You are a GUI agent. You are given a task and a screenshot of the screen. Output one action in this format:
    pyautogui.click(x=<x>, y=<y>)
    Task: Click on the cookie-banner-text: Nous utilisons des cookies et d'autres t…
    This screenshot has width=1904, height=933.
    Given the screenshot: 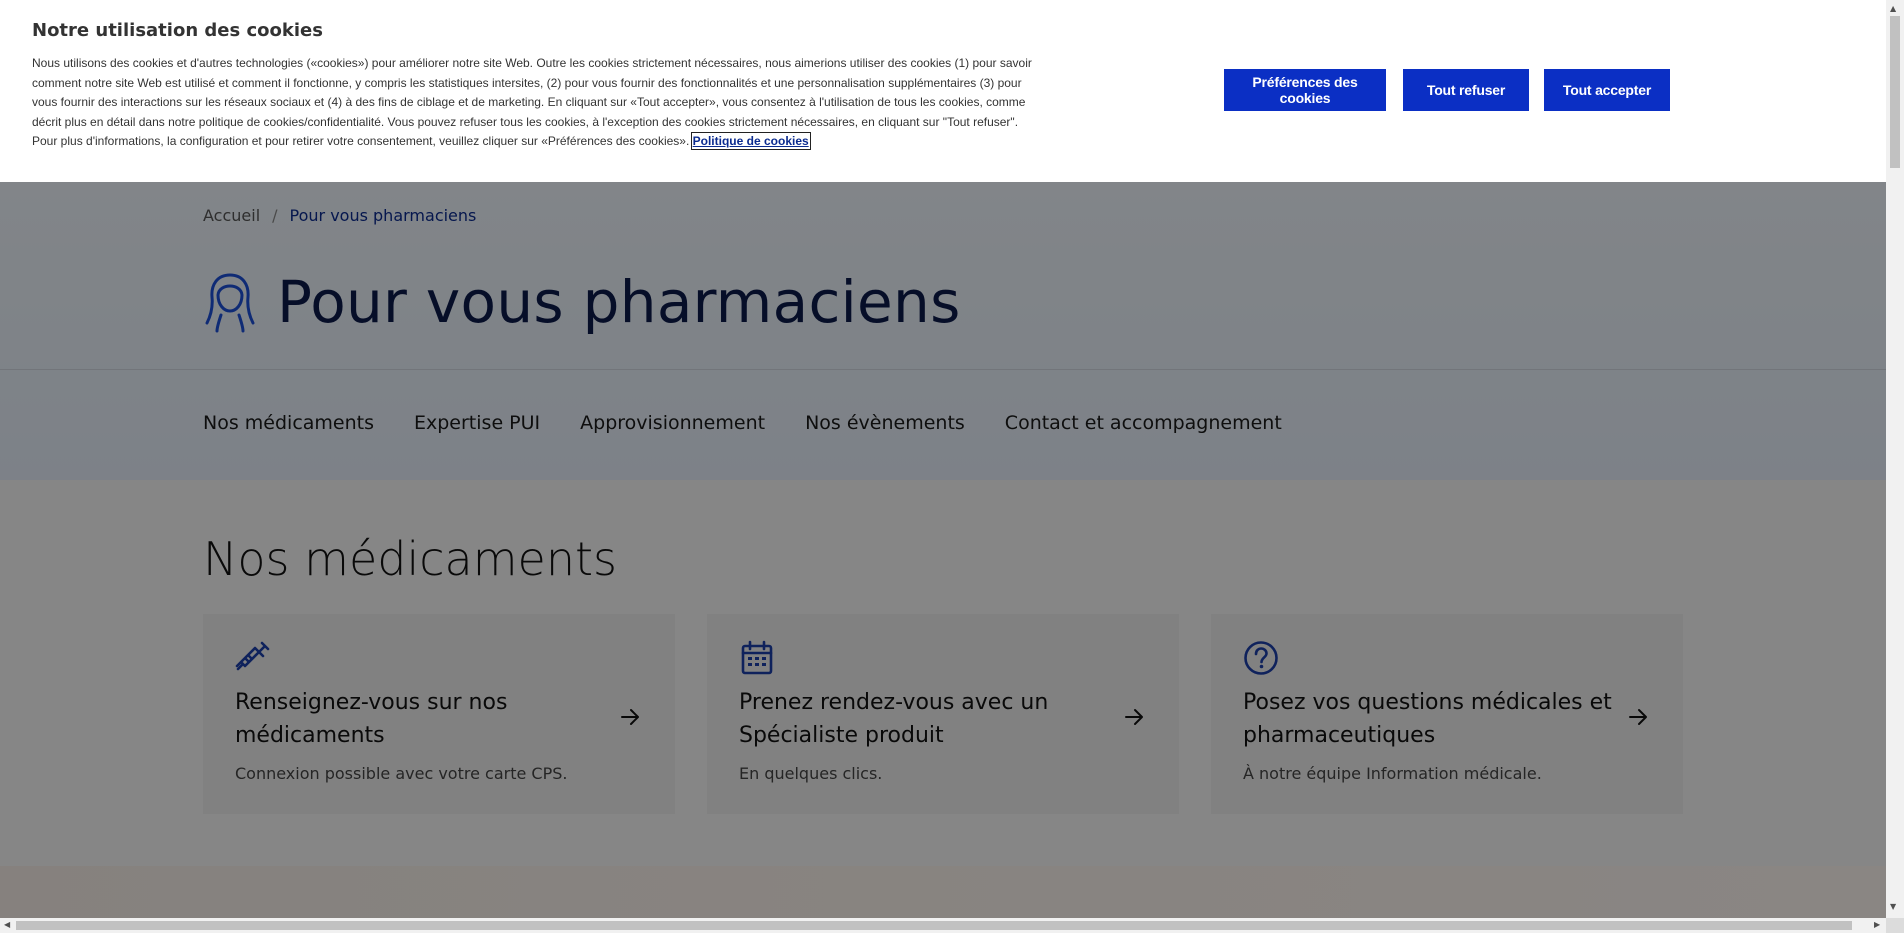 What is the action you would take?
    pyautogui.click(x=532, y=103)
    